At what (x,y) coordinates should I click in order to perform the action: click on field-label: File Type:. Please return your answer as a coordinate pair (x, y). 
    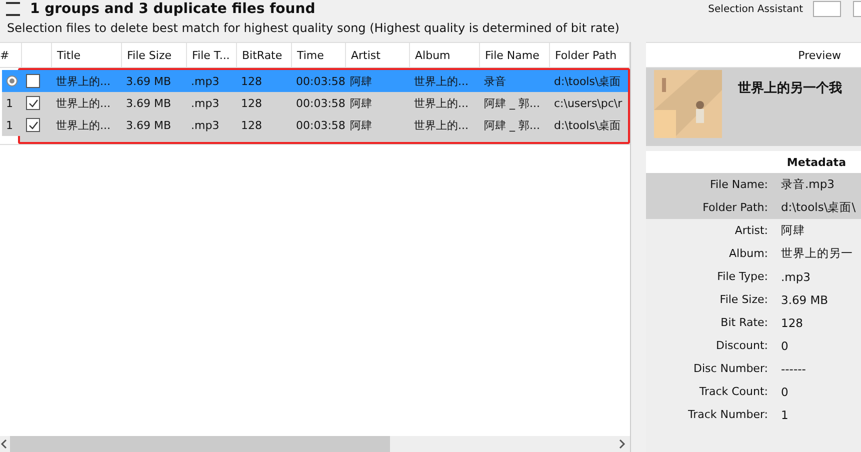
    Looking at the image, I should click on (742, 276).